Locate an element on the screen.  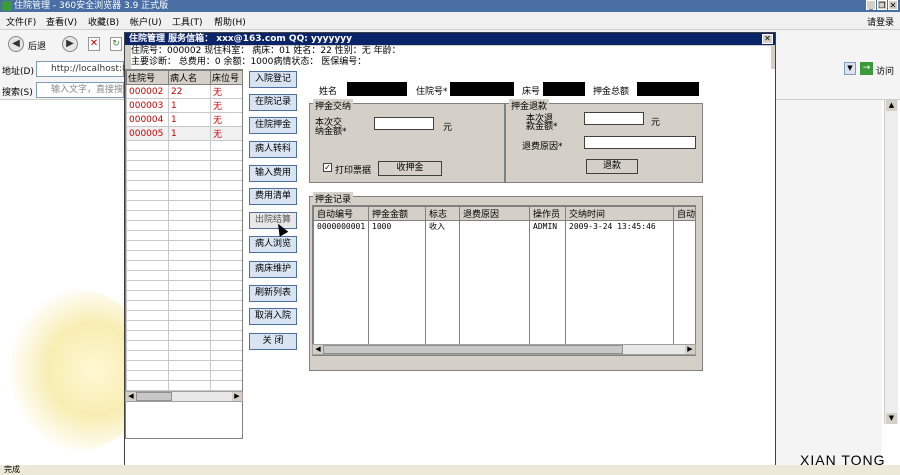
patient-info-line2: 主要诊断： 总费用：0 余额：1000病情状态： 医保编号： is located at coordinates (249, 62).